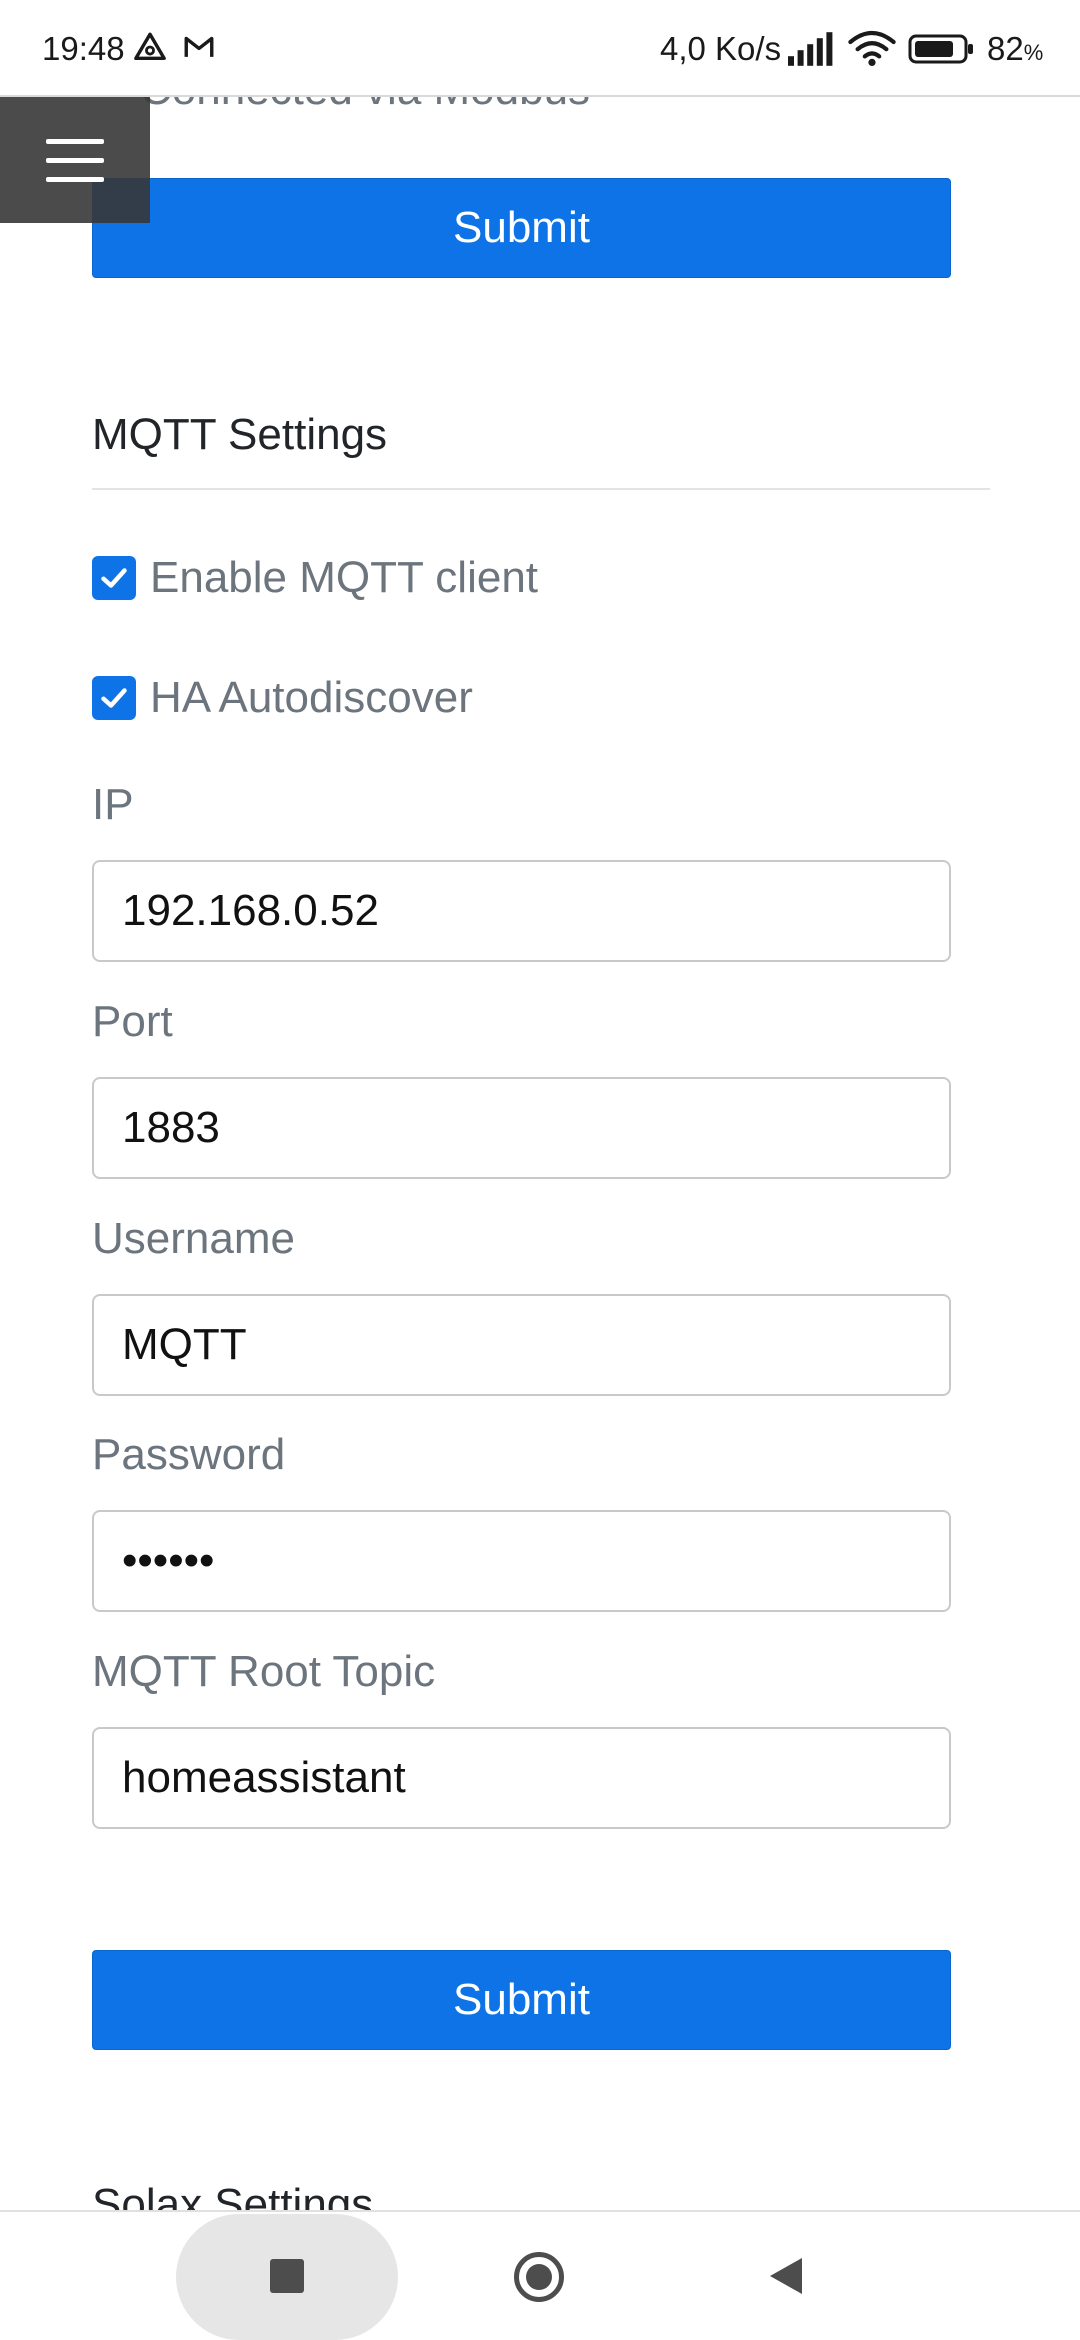  I want to click on navigation-bar, so click(540, 2275).